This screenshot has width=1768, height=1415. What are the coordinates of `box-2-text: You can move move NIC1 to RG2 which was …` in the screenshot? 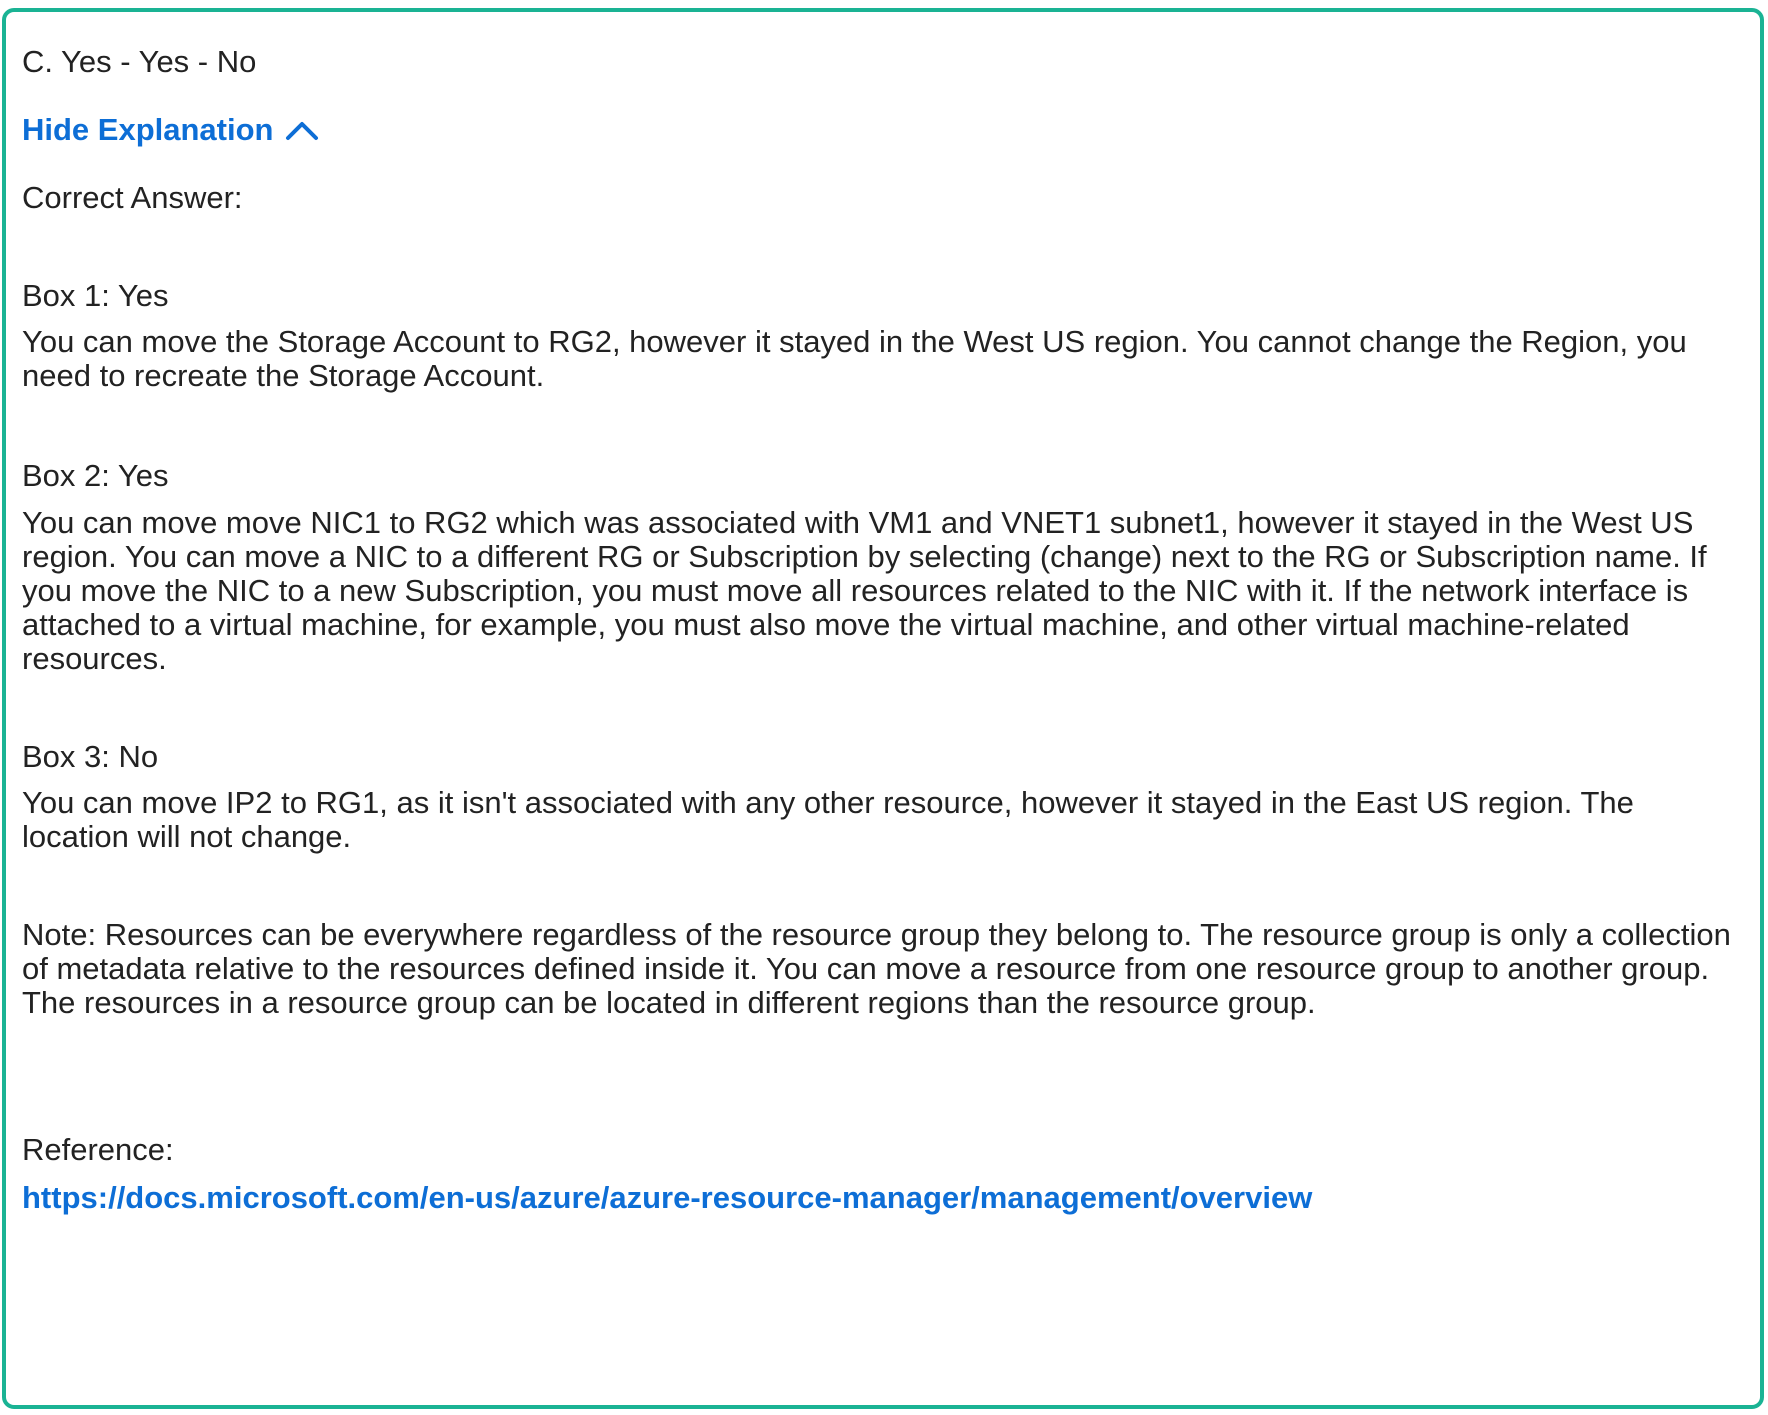 It's located at (864, 590).